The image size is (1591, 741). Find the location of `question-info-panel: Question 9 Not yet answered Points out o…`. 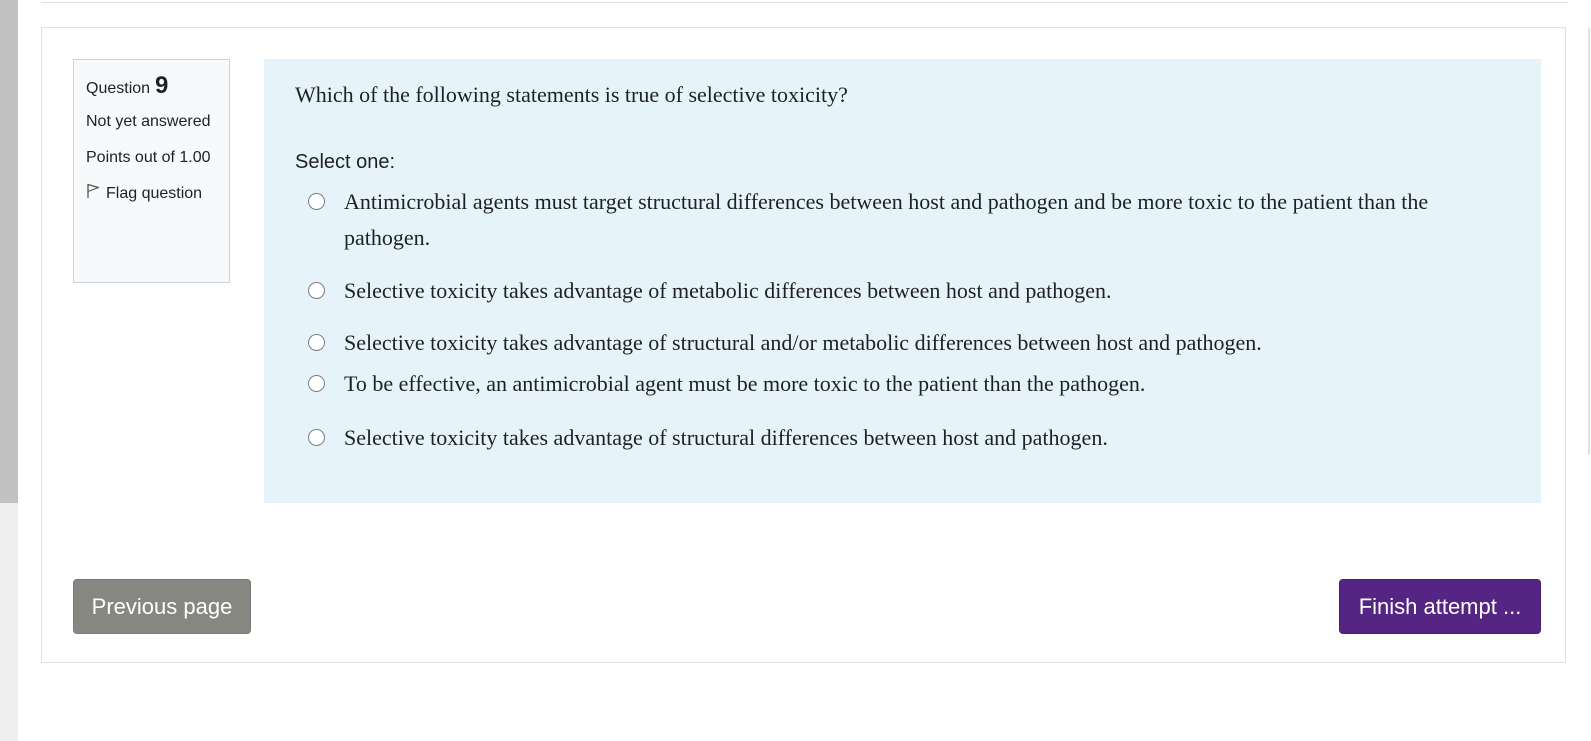

question-info-panel: Question 9 Not yet answered Points out o… is located at coordinates (151, 171).